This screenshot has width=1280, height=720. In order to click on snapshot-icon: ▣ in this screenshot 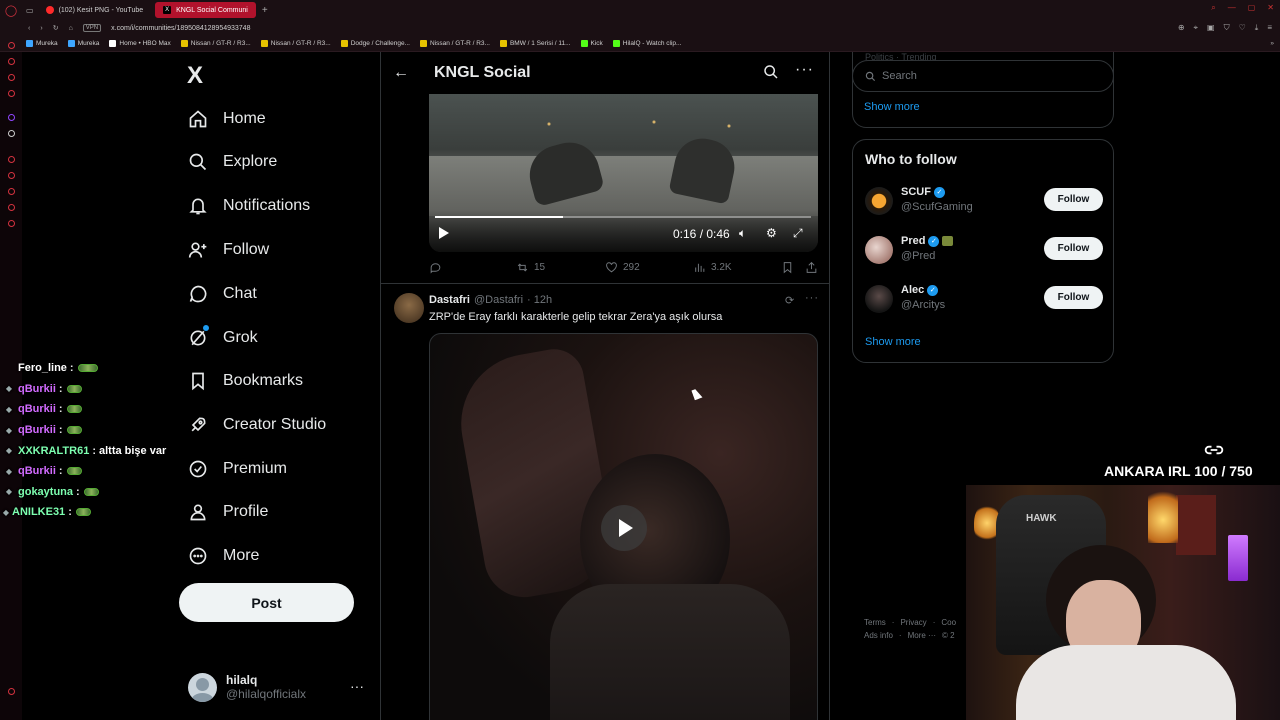, I will do `click(1211, 28)`.